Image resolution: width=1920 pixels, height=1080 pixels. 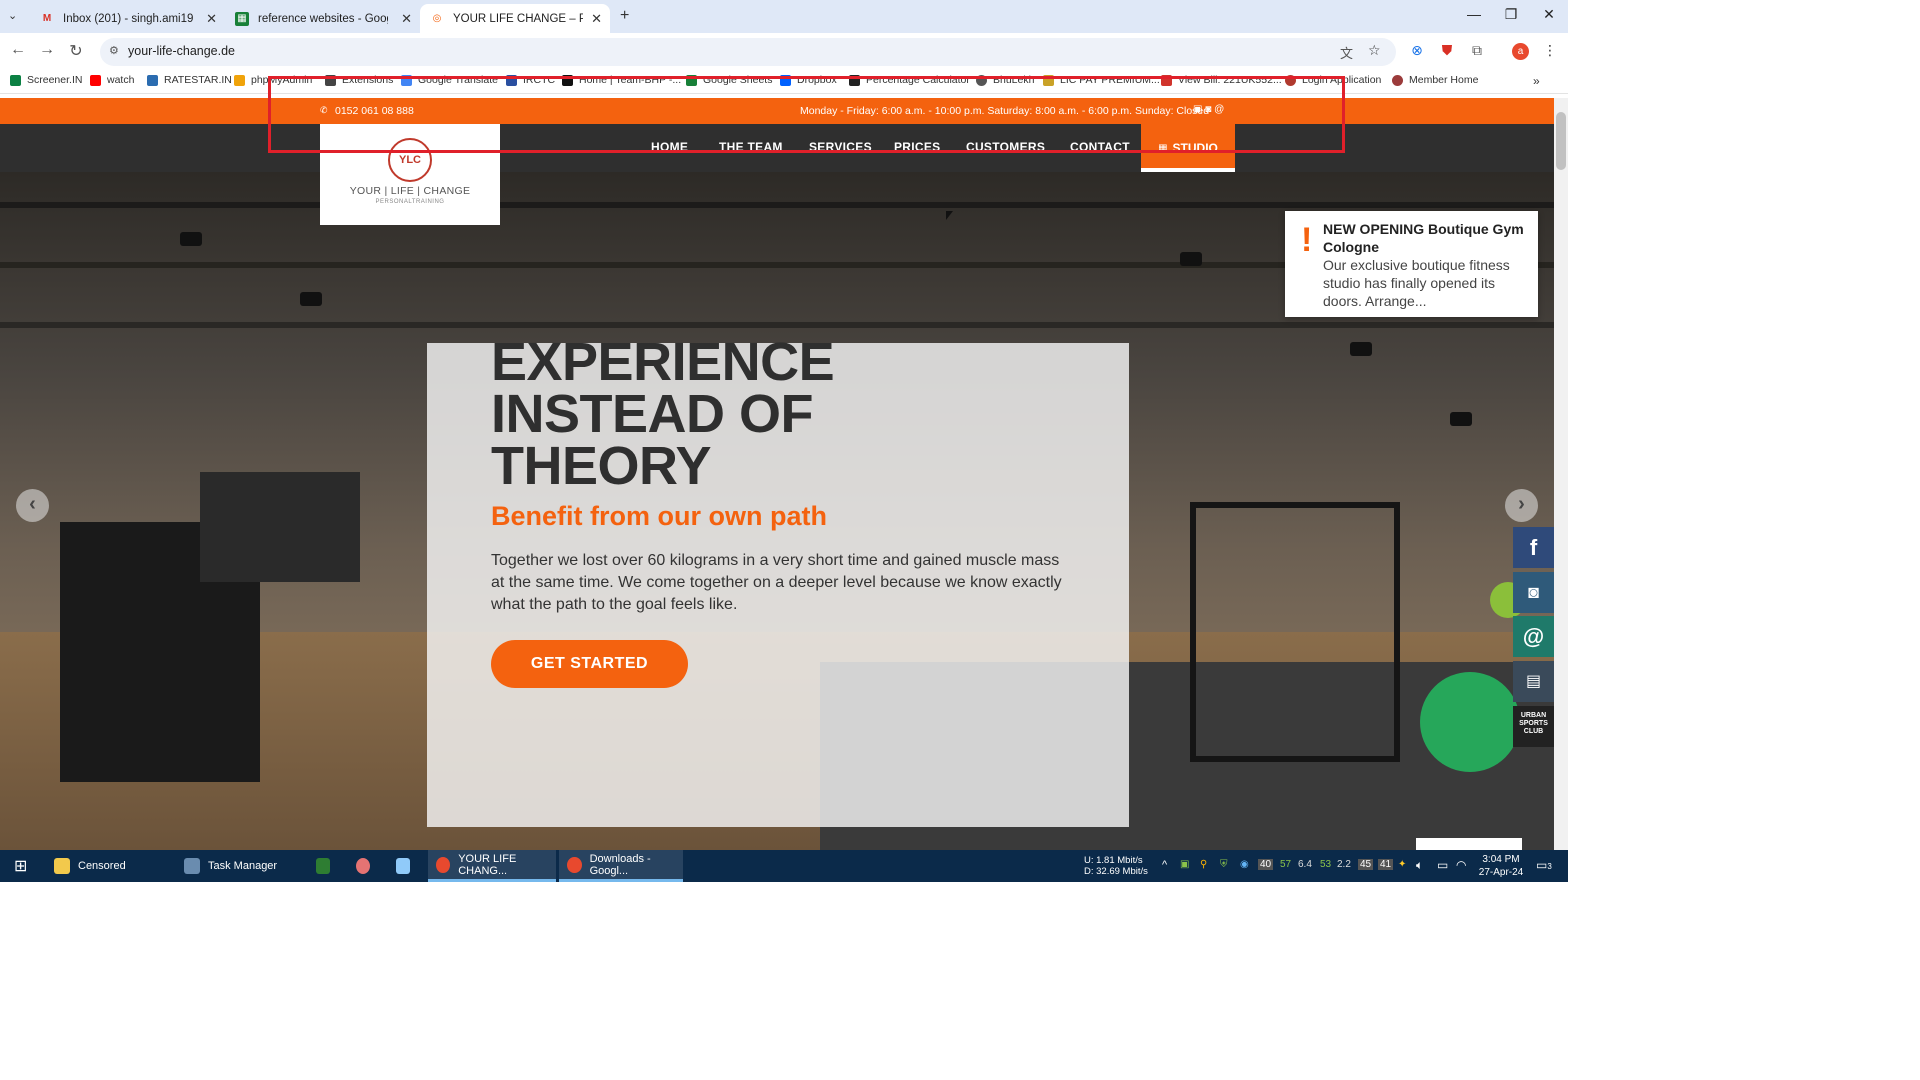 What do you see at coordinates (1374, 50) in the screenshot?
I see `bookmark-star-icon: ☆` at bounding box center [1374, 50].